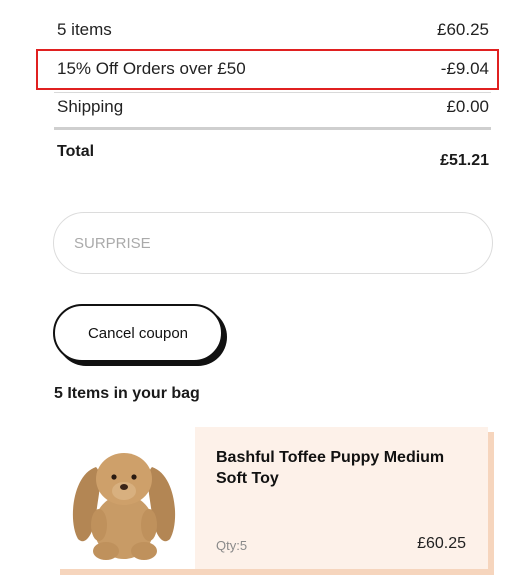 Image resolution: width=526 pixels, height=580 pixels. What do you see at coordinates (272, 92) in the screenshot?
I see `summary-divider` at bounding box center [272, 92].